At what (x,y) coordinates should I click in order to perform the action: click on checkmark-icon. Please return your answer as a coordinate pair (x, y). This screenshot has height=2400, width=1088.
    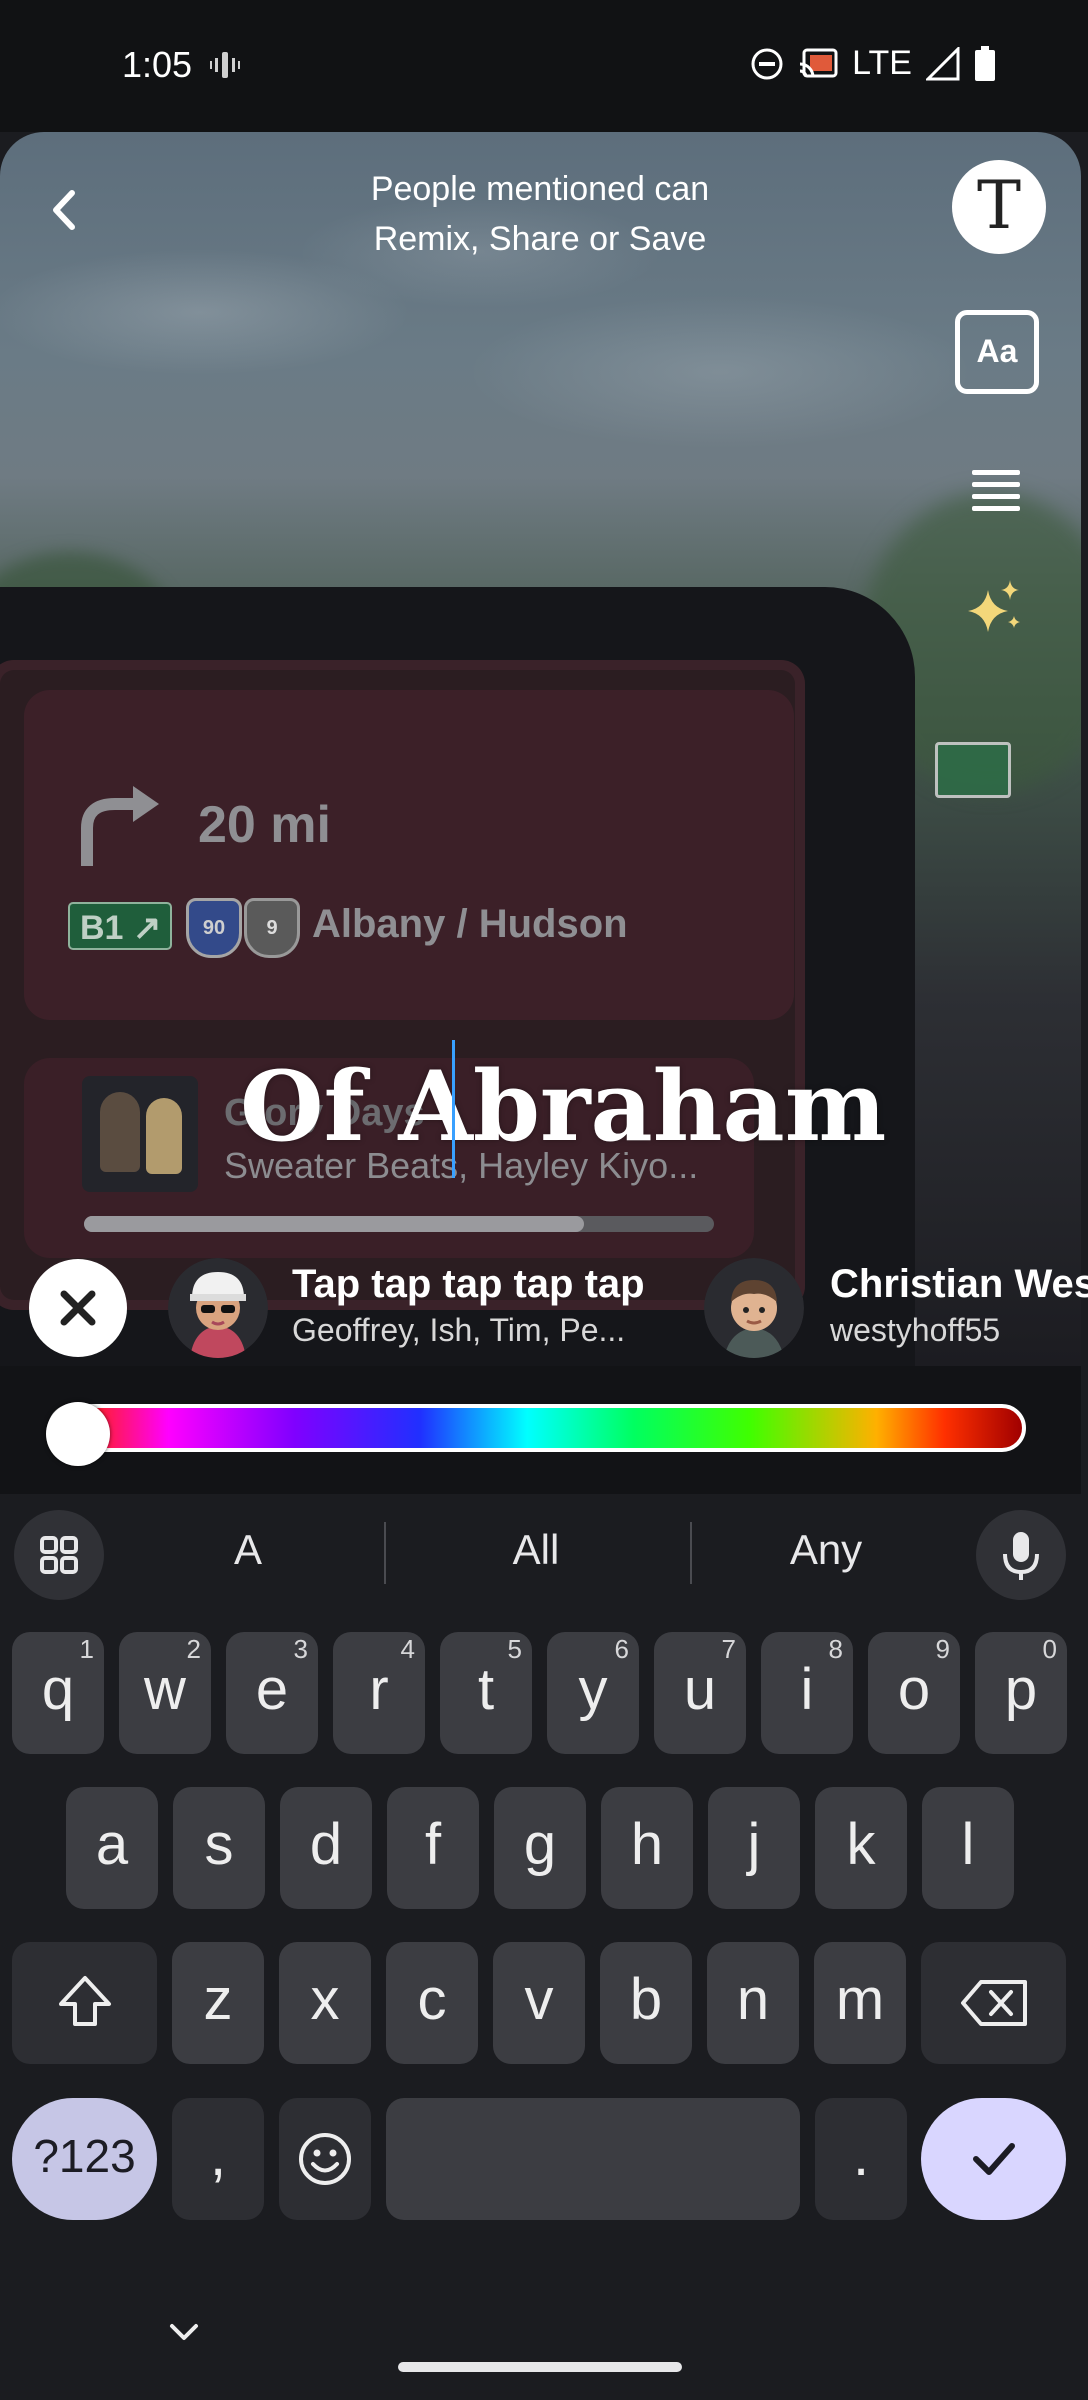
    Looking at the image, I should click on (993, 2159).